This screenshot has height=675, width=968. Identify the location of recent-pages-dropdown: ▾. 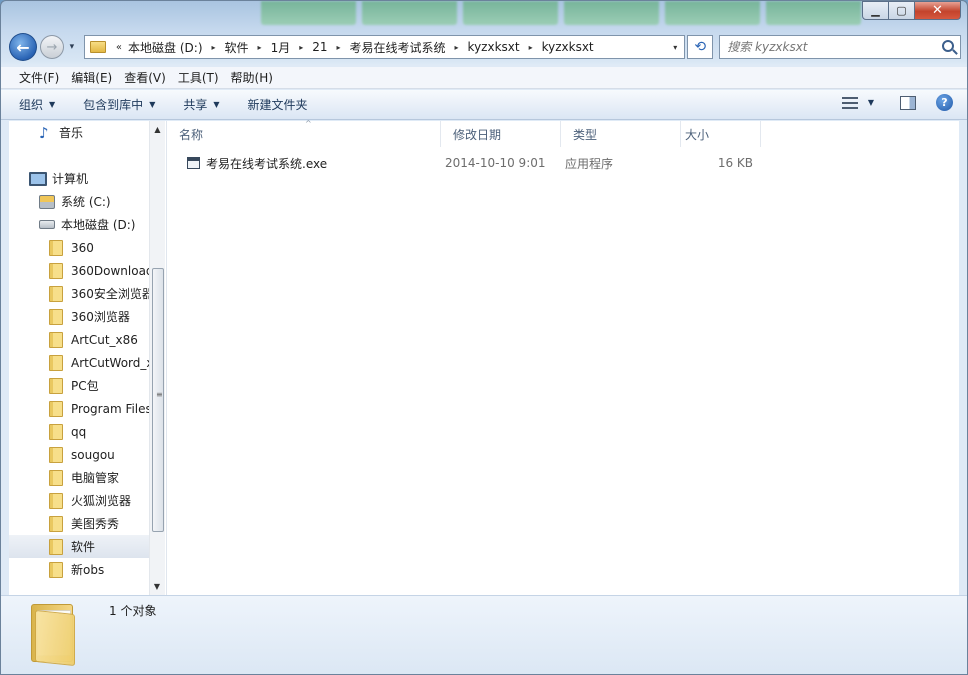
(72, 47).